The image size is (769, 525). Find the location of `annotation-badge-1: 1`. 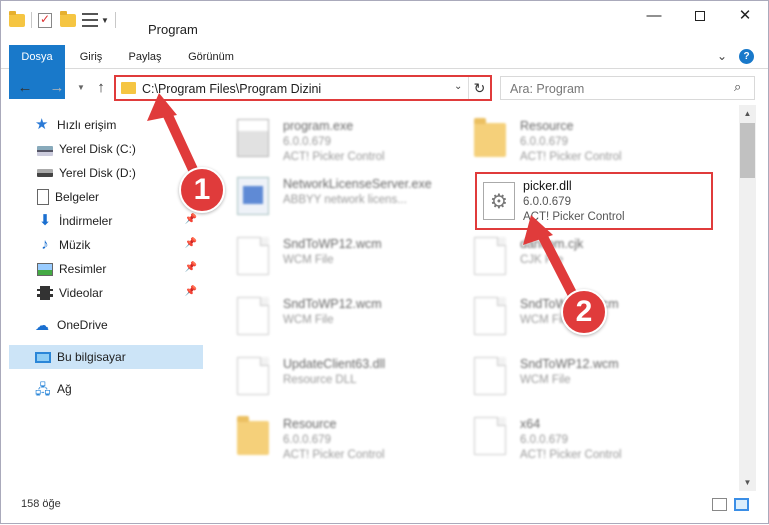

annotation-badge-1: 1 is located at coordinates (202, 190).